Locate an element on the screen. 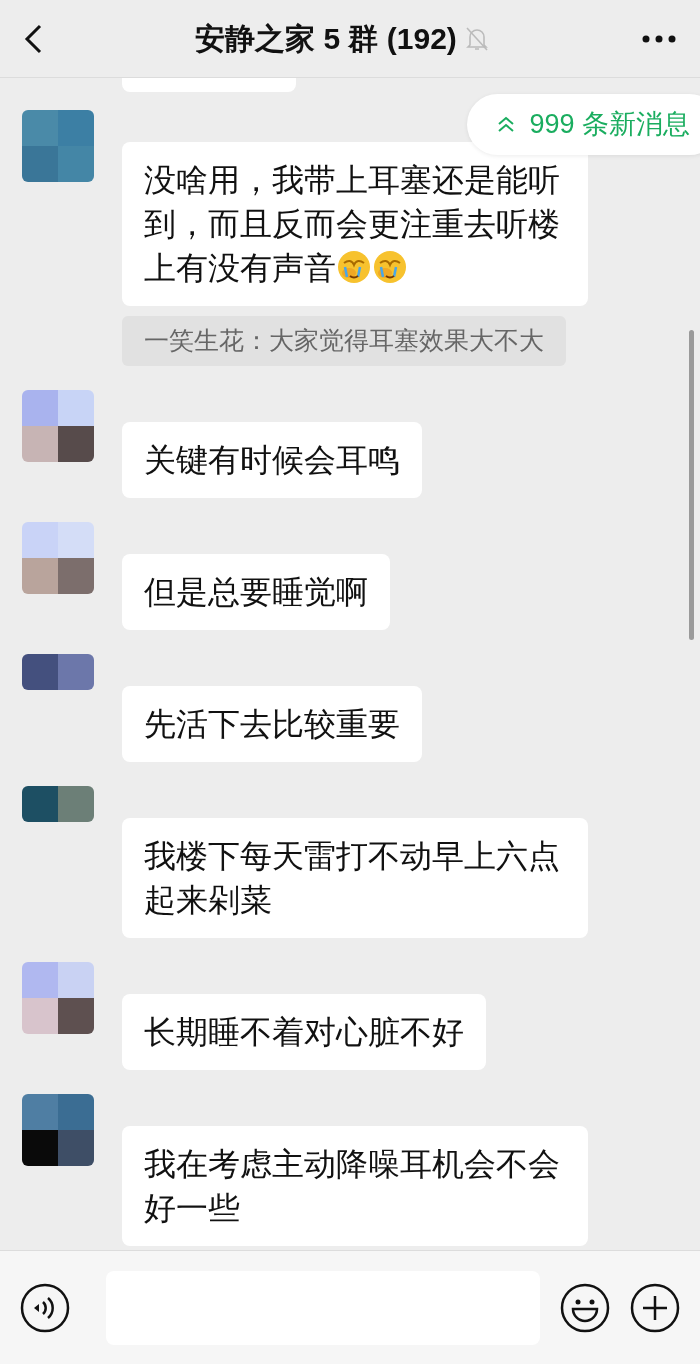 The width and height of the screenshot is (700, 1364). quoted-message: 一笑生花：大家觉得耳塞效果大不大 is located at coordinates (344, 341).